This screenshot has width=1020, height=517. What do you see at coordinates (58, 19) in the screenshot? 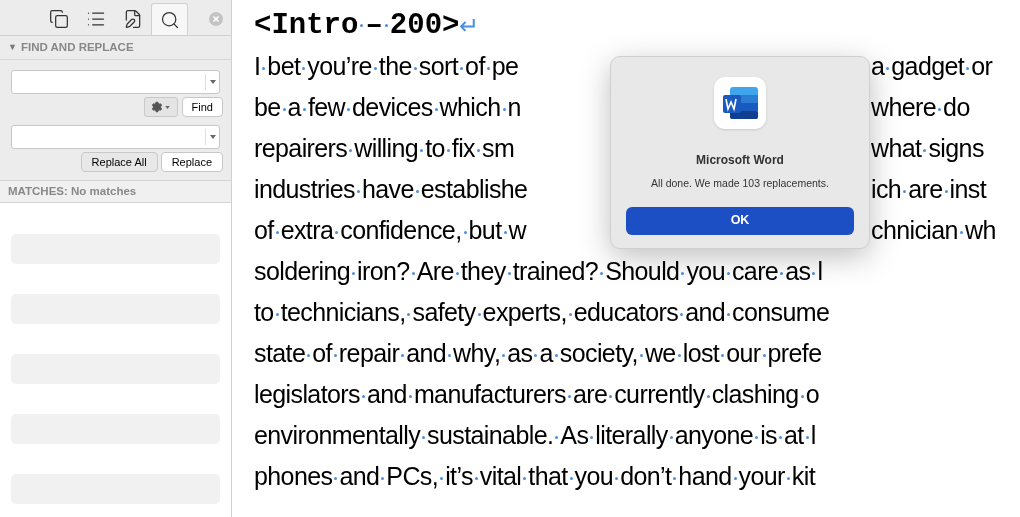
I see `pages-icon` at bounding box center [58, 19].